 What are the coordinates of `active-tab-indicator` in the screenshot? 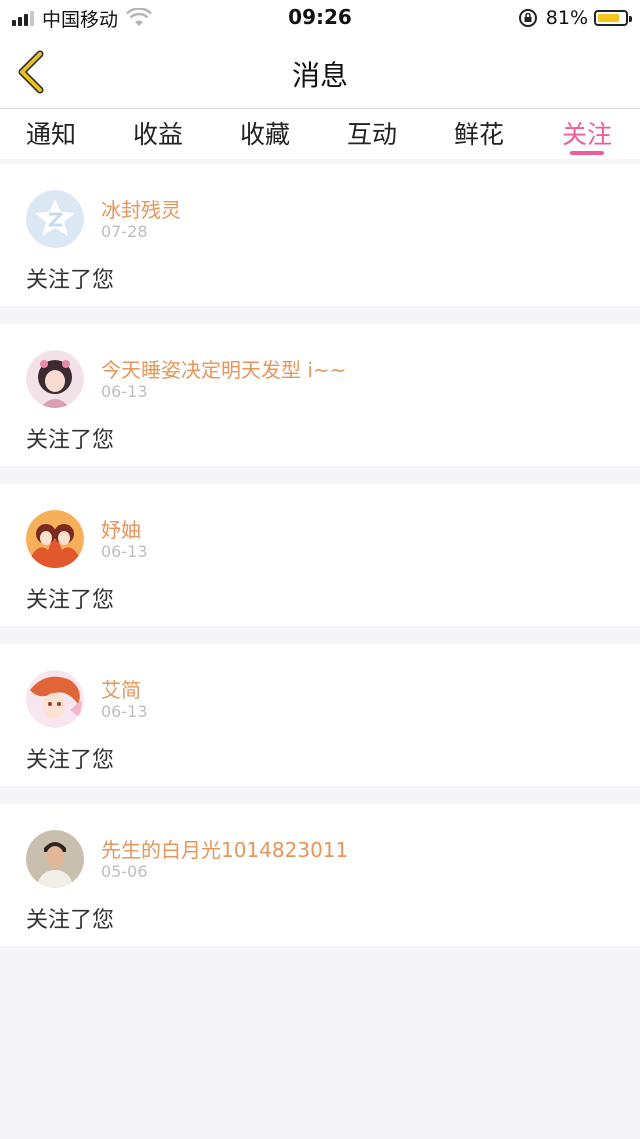 It's located at (587, 153).